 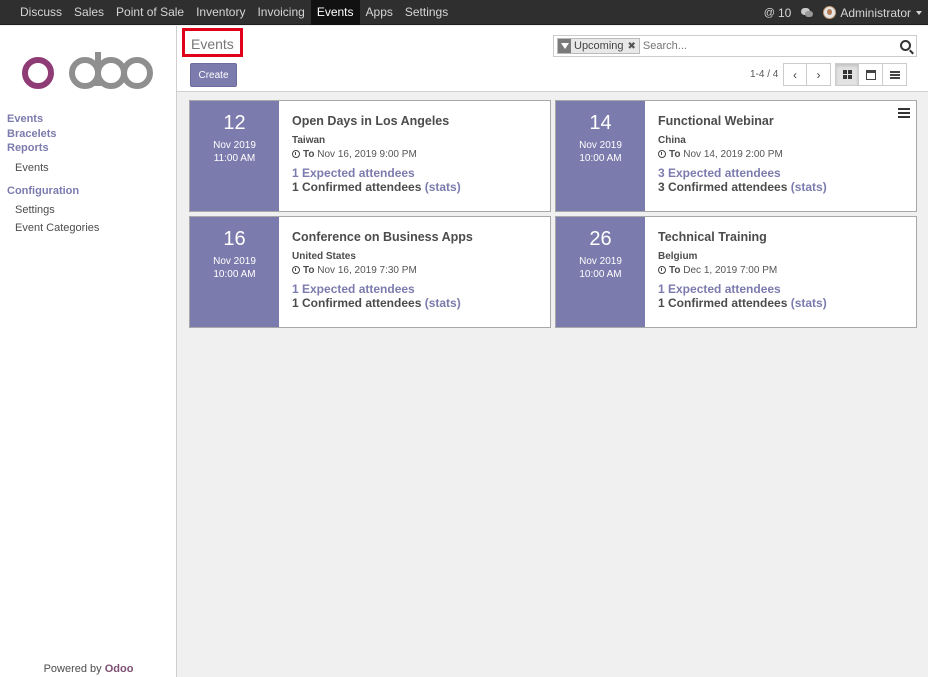 I want to click on event-location: Taiwan, so click(x=309, y=140).